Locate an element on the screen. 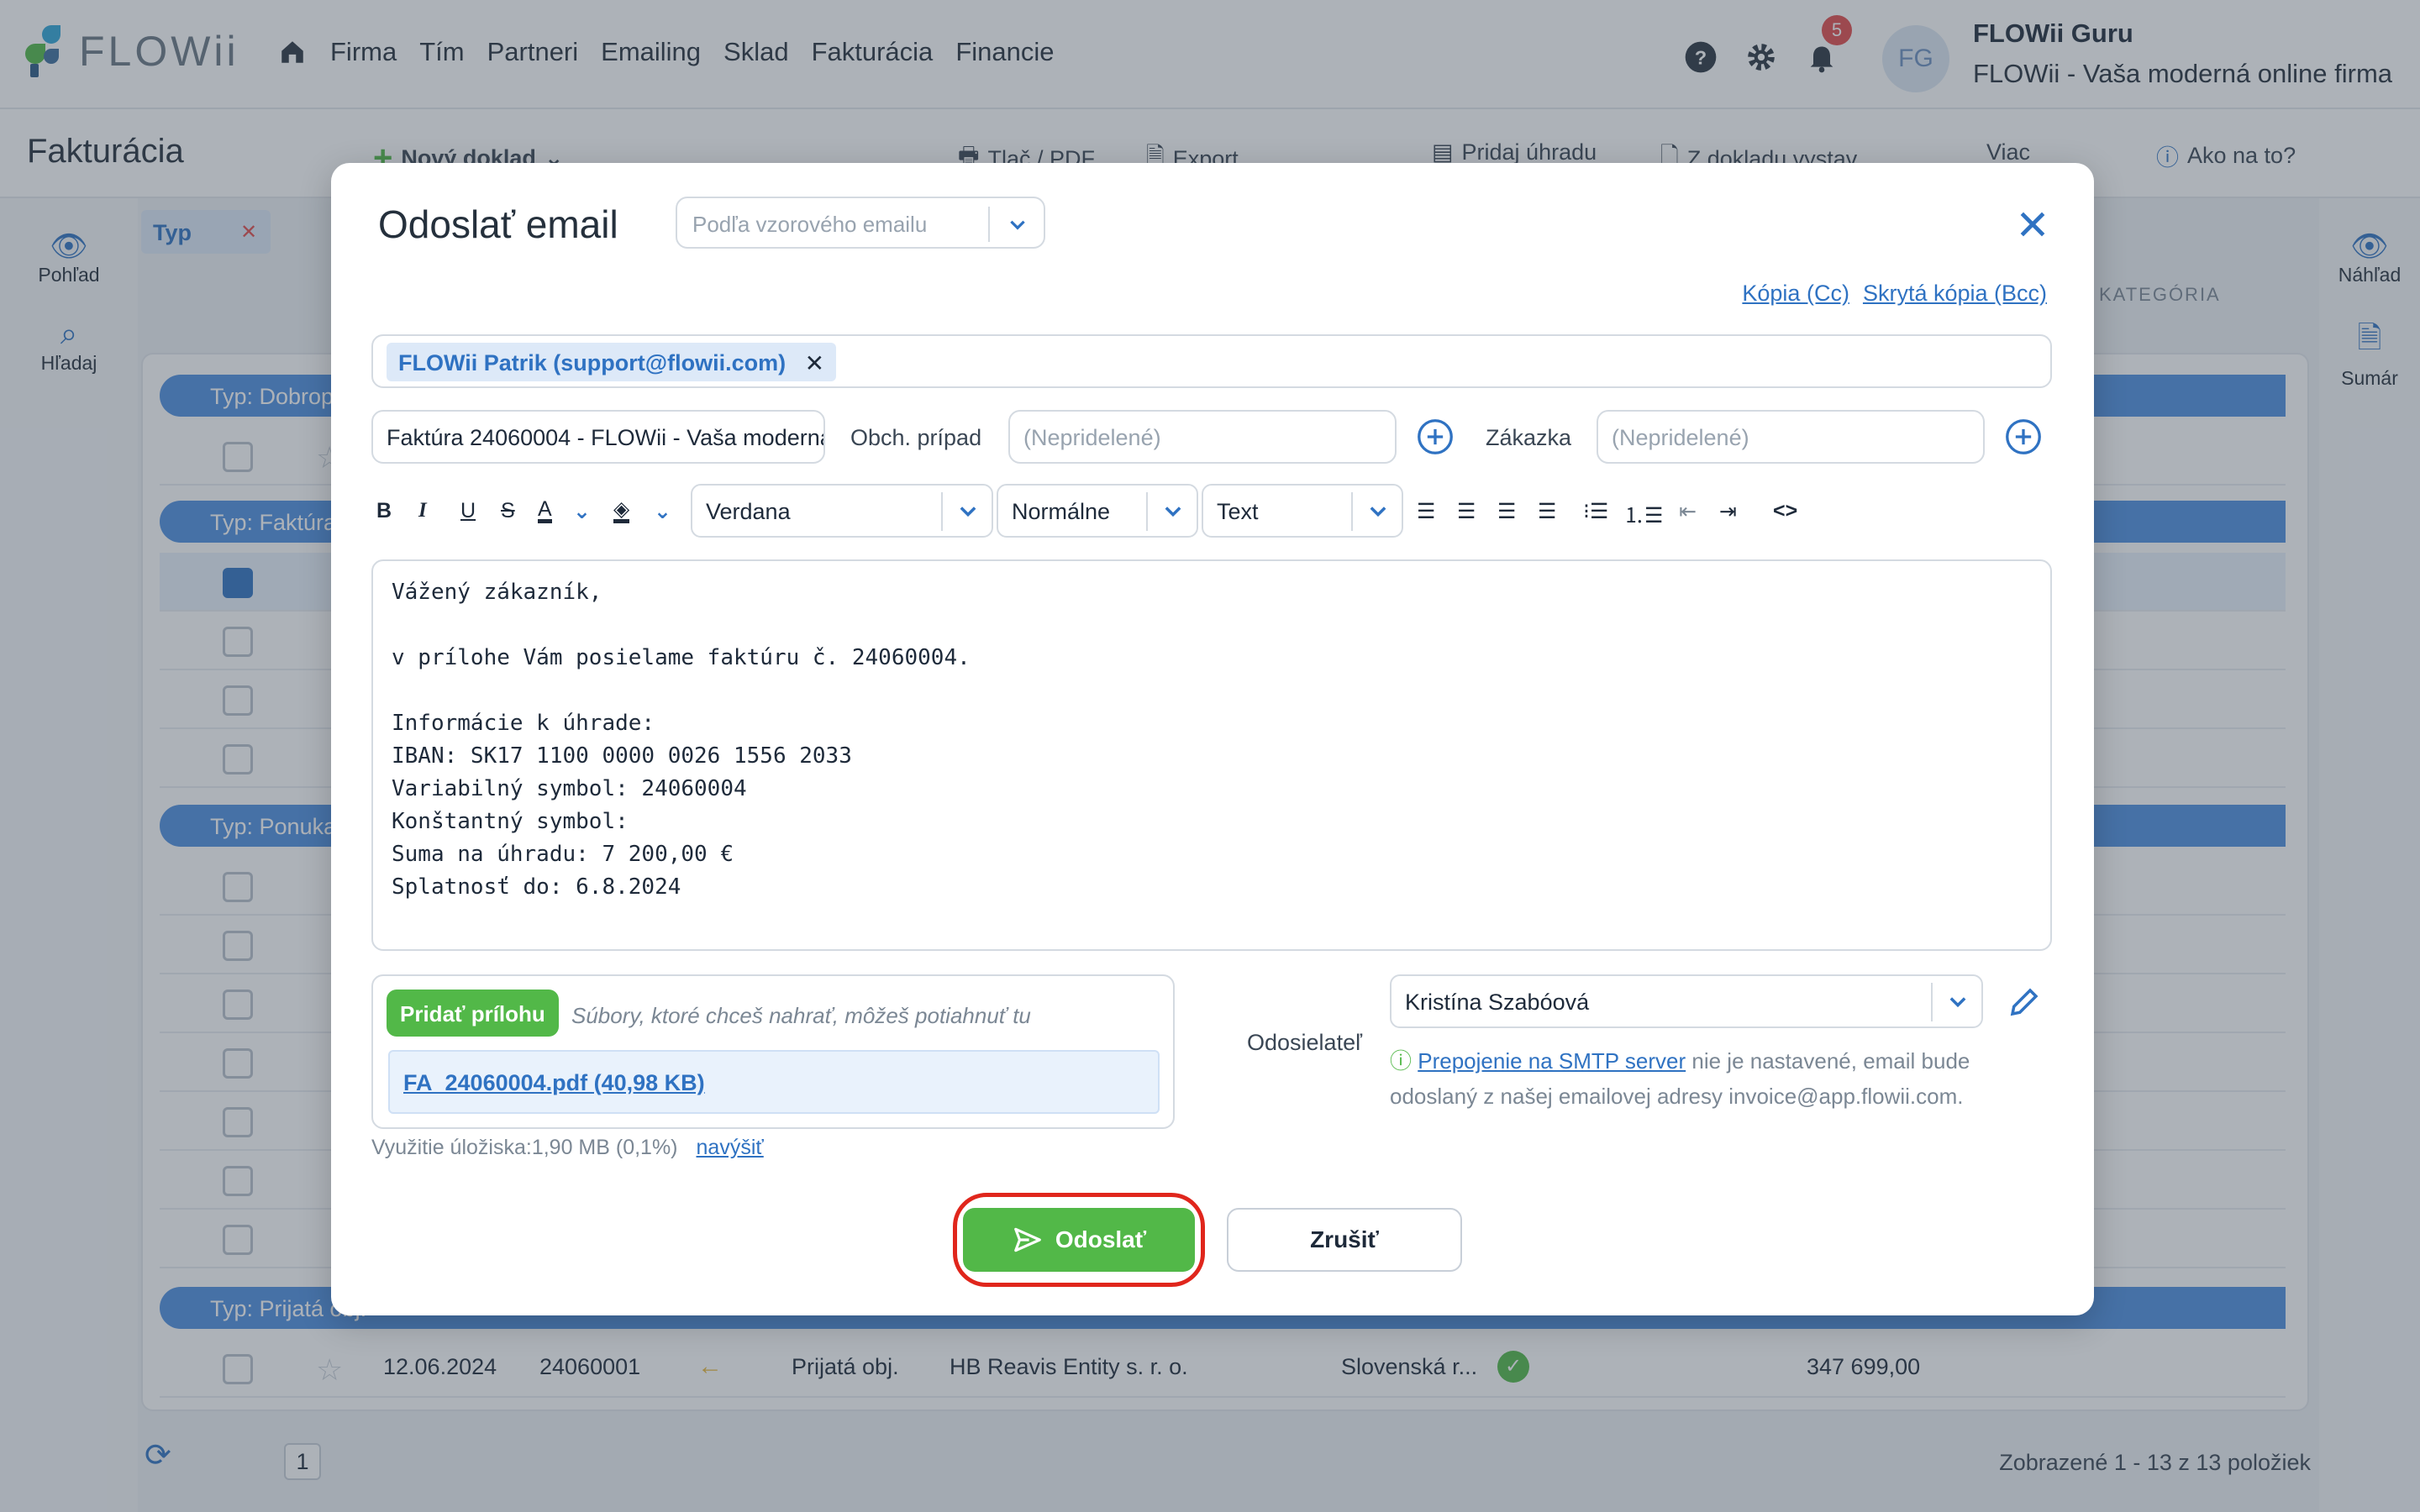 The width and height of the screenshot is (2420, 1512). font-size-select: Normálne is located at coordinates (1097, 511).